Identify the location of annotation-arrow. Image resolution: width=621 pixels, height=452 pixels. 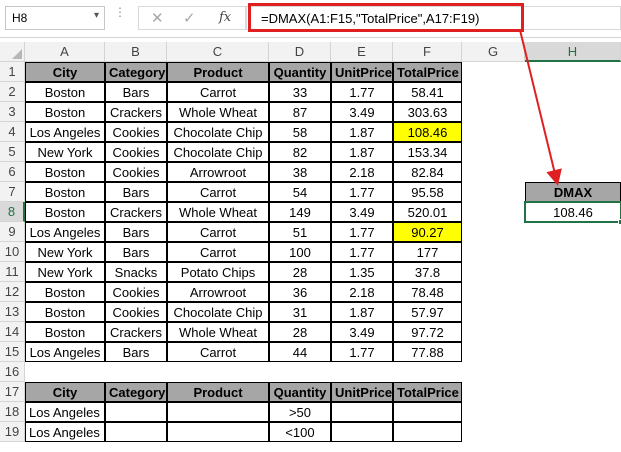
(540, 107).